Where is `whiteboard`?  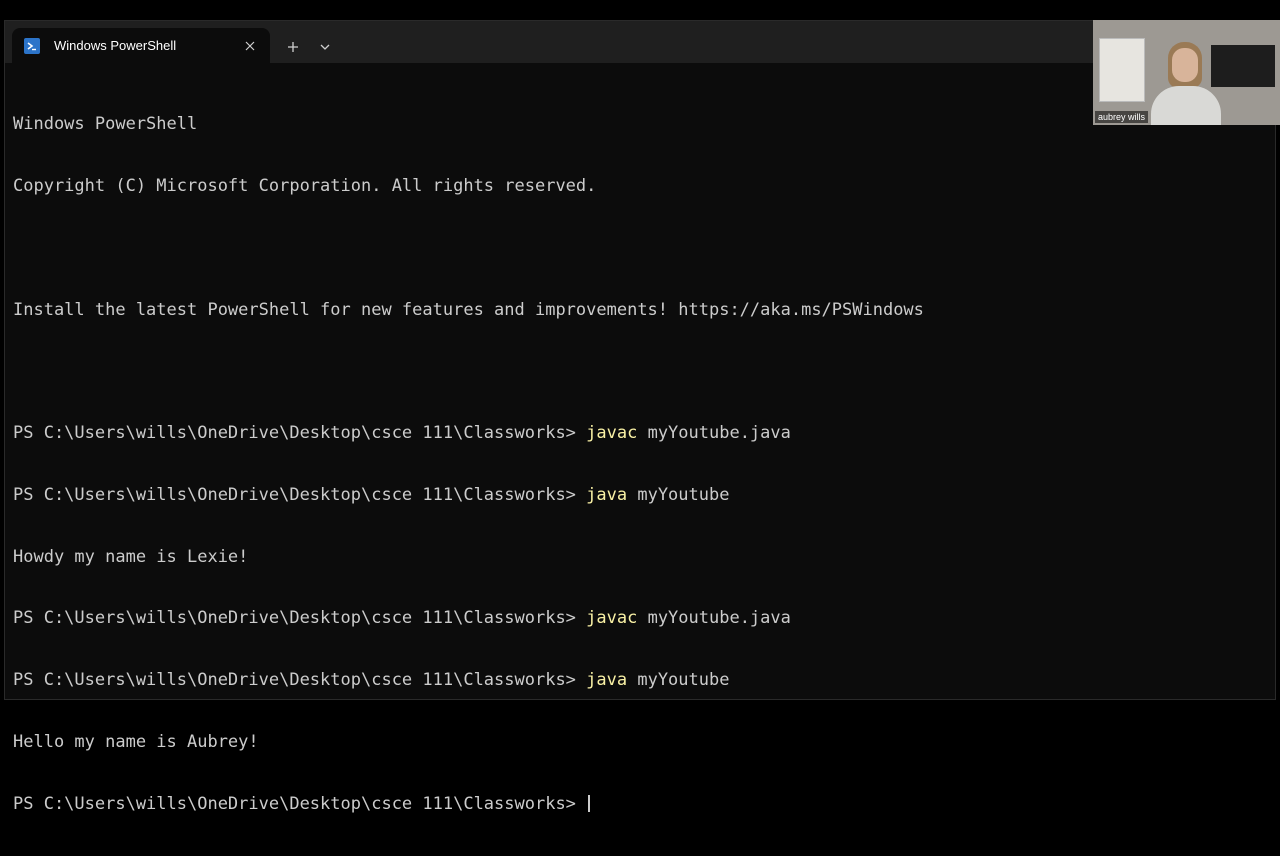
whiteboard is located at coordinates (1122, 70).